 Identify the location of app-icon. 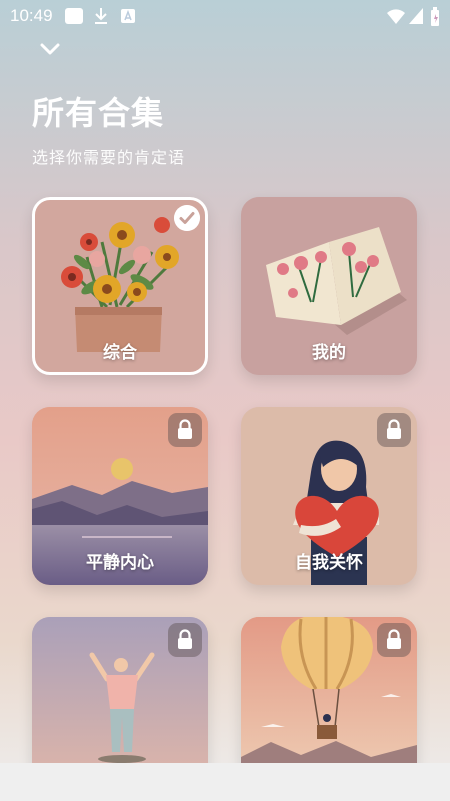
(74, 16).